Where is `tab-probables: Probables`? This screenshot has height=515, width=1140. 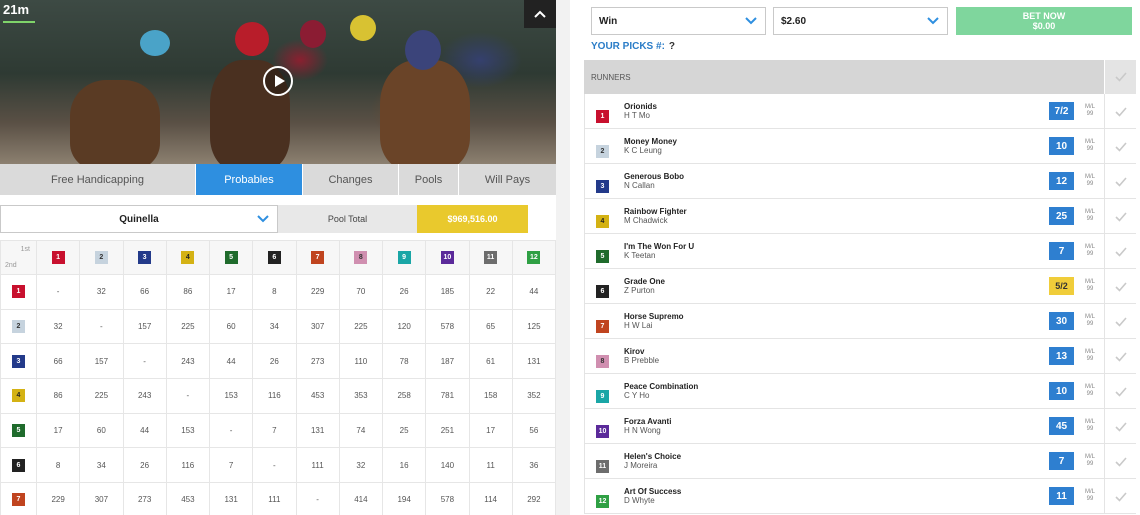 tab-probables: Probables is located at coordinates (249, 179).